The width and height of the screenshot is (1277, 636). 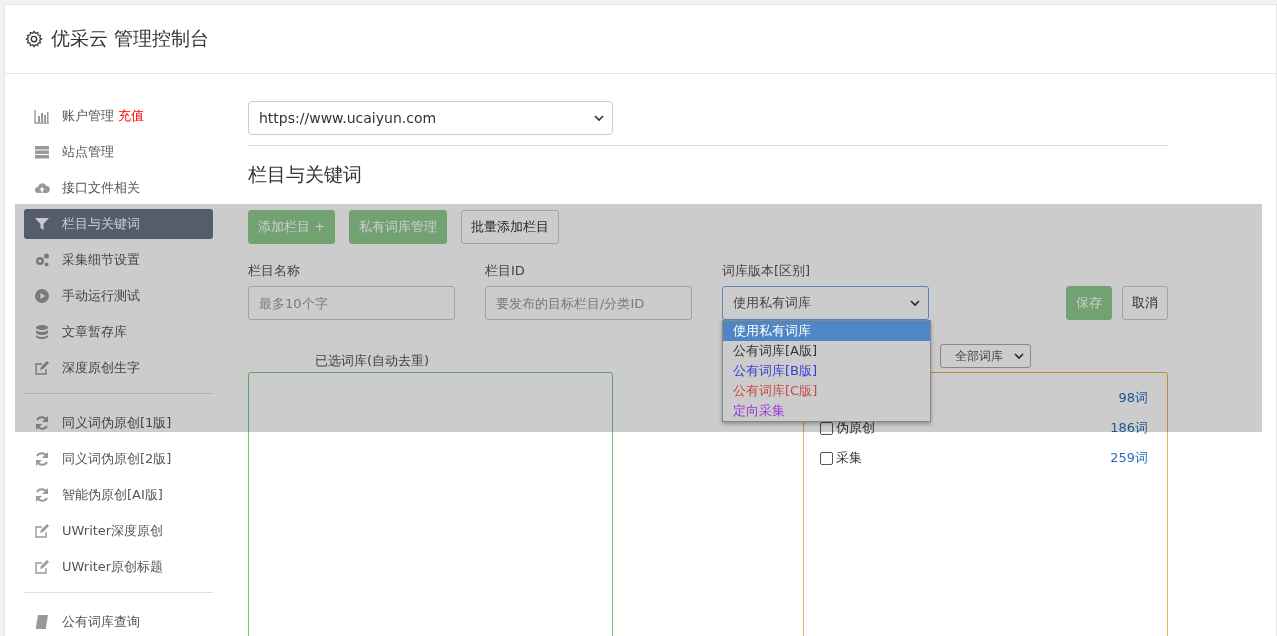 I want to click on sidebar-item-label: 深度原创生字, so click(x=101, y=368).